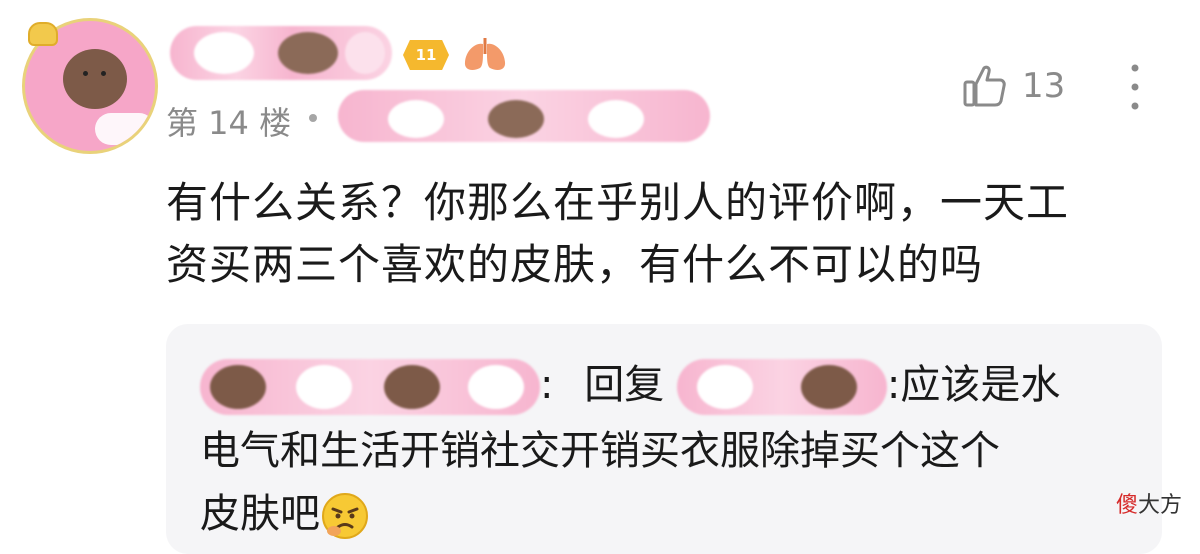 The width and height of the screenshot is (1200, 554). What do you see at coordinates (260, 514) in the screenshot?
I see `reply-text-line3: 皮肤吧` at bounding box center [260, 514].